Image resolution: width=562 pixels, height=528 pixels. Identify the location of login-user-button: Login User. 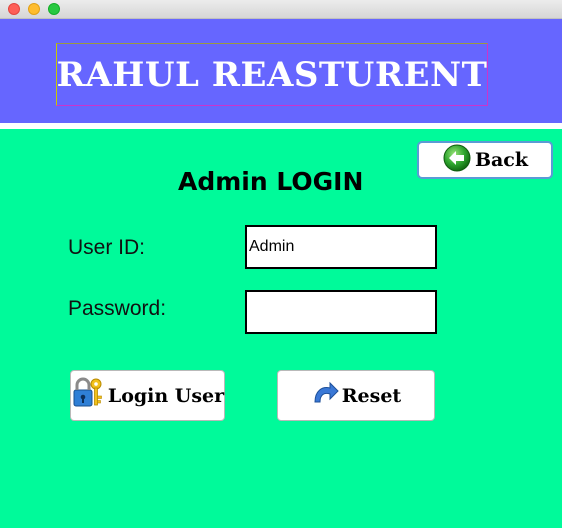
(147, 395).